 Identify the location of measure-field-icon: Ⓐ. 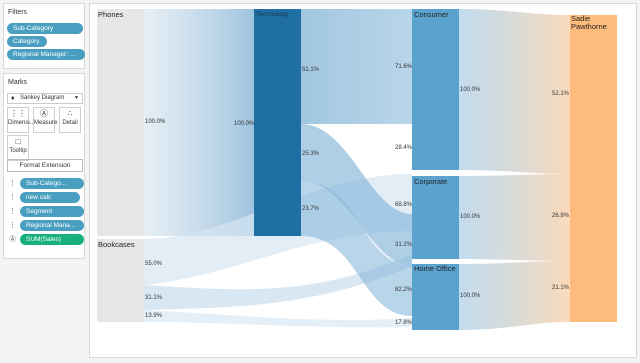
(12, 239).